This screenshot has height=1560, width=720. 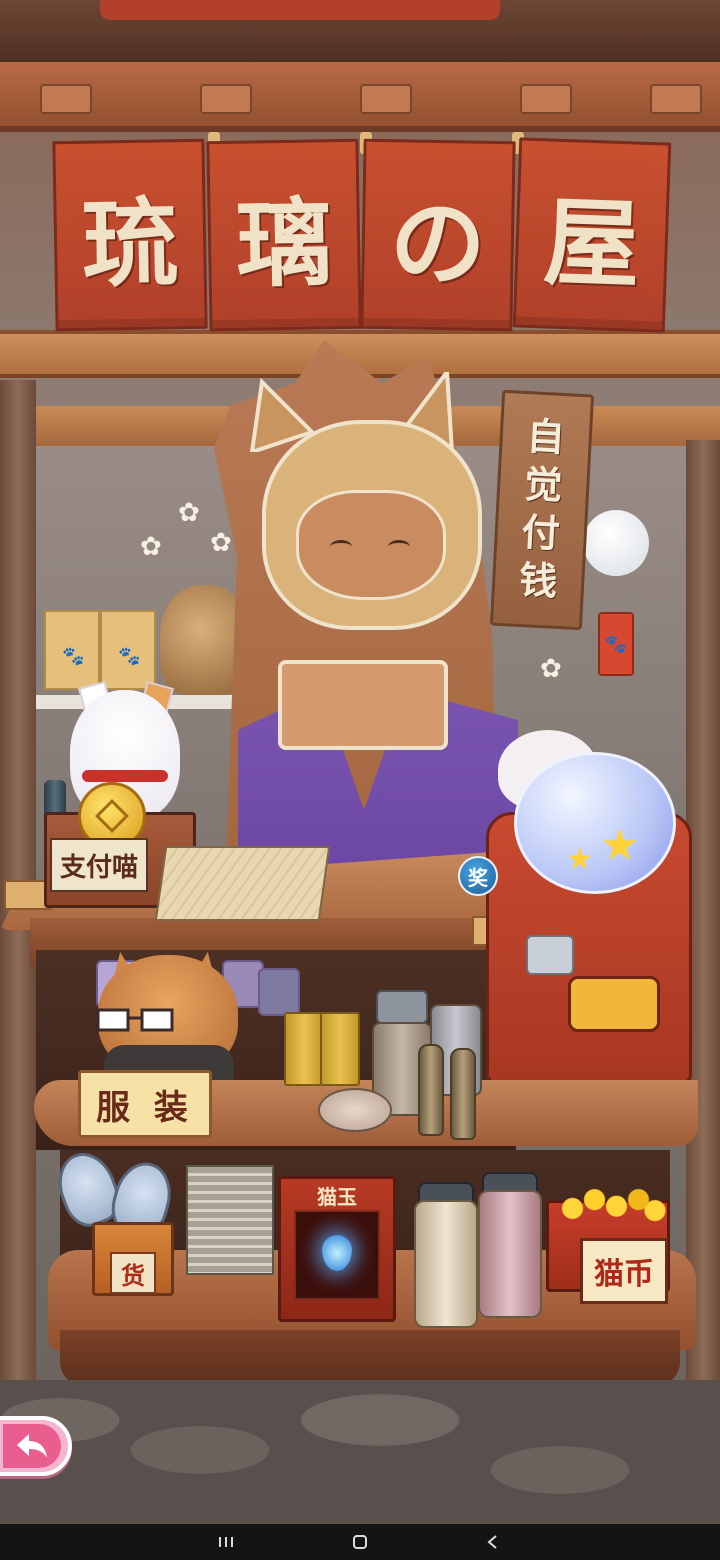 I want to click on sign-char: 自, so click(x=545, y=437).